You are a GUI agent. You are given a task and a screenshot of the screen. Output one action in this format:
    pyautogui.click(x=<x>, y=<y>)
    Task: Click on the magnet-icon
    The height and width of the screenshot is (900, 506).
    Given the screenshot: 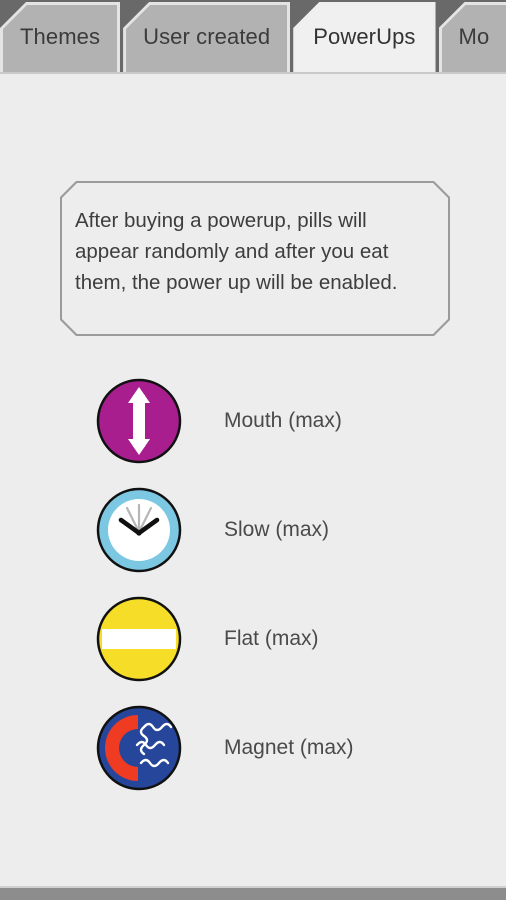 What is the action you would take?
    pyautogui.click(x=139, y=748)
    